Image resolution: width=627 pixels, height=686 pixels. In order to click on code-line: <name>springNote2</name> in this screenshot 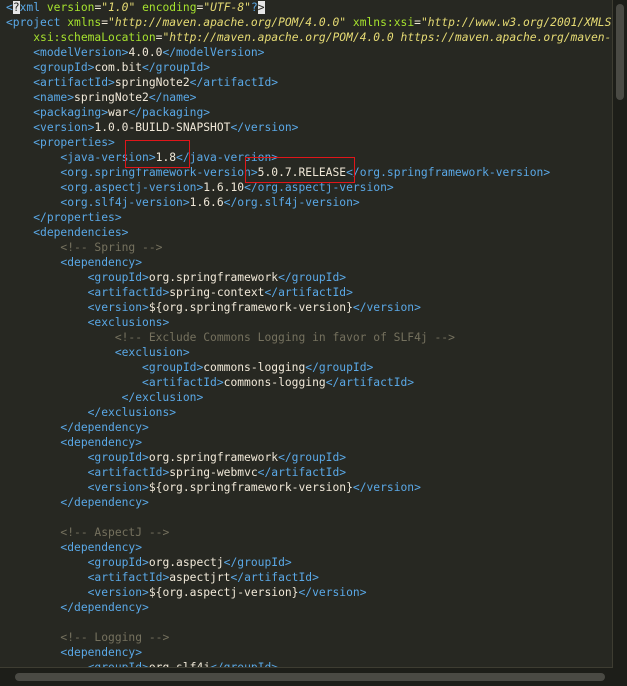, I will do `click(101, 97)`.